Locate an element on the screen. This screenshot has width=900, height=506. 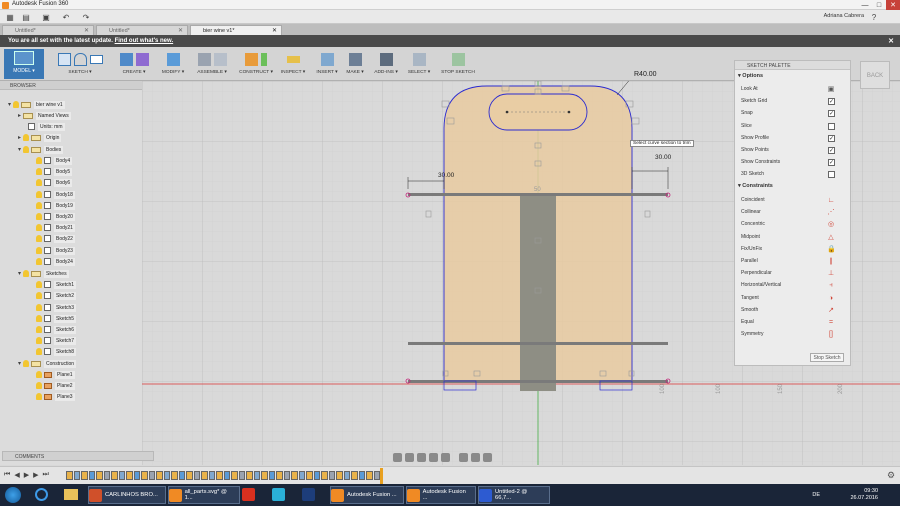
ie-icon is located at coordinates (41, 494).